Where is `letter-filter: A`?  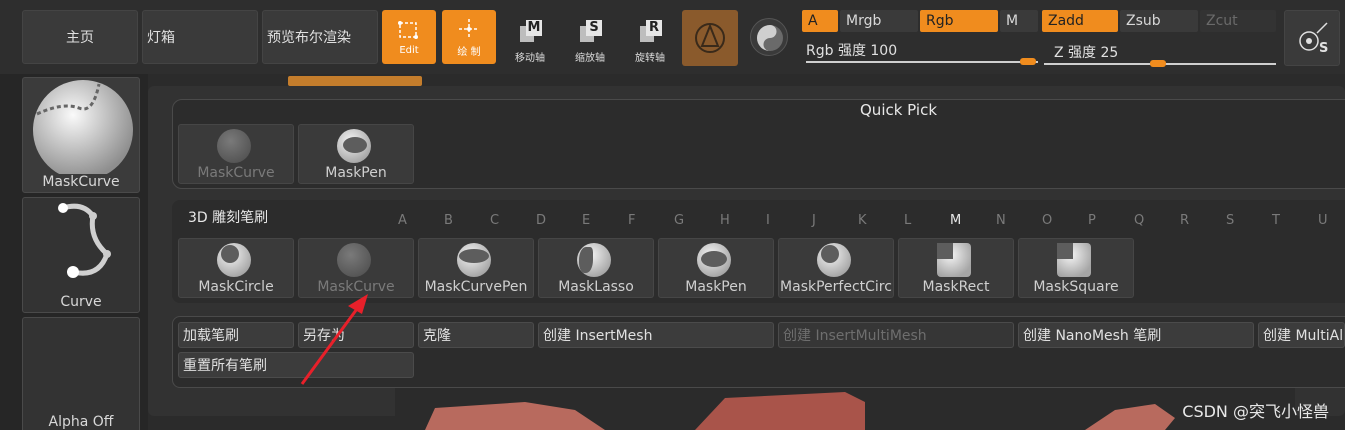
letter-filter: A is located at coordinates (402, 220).